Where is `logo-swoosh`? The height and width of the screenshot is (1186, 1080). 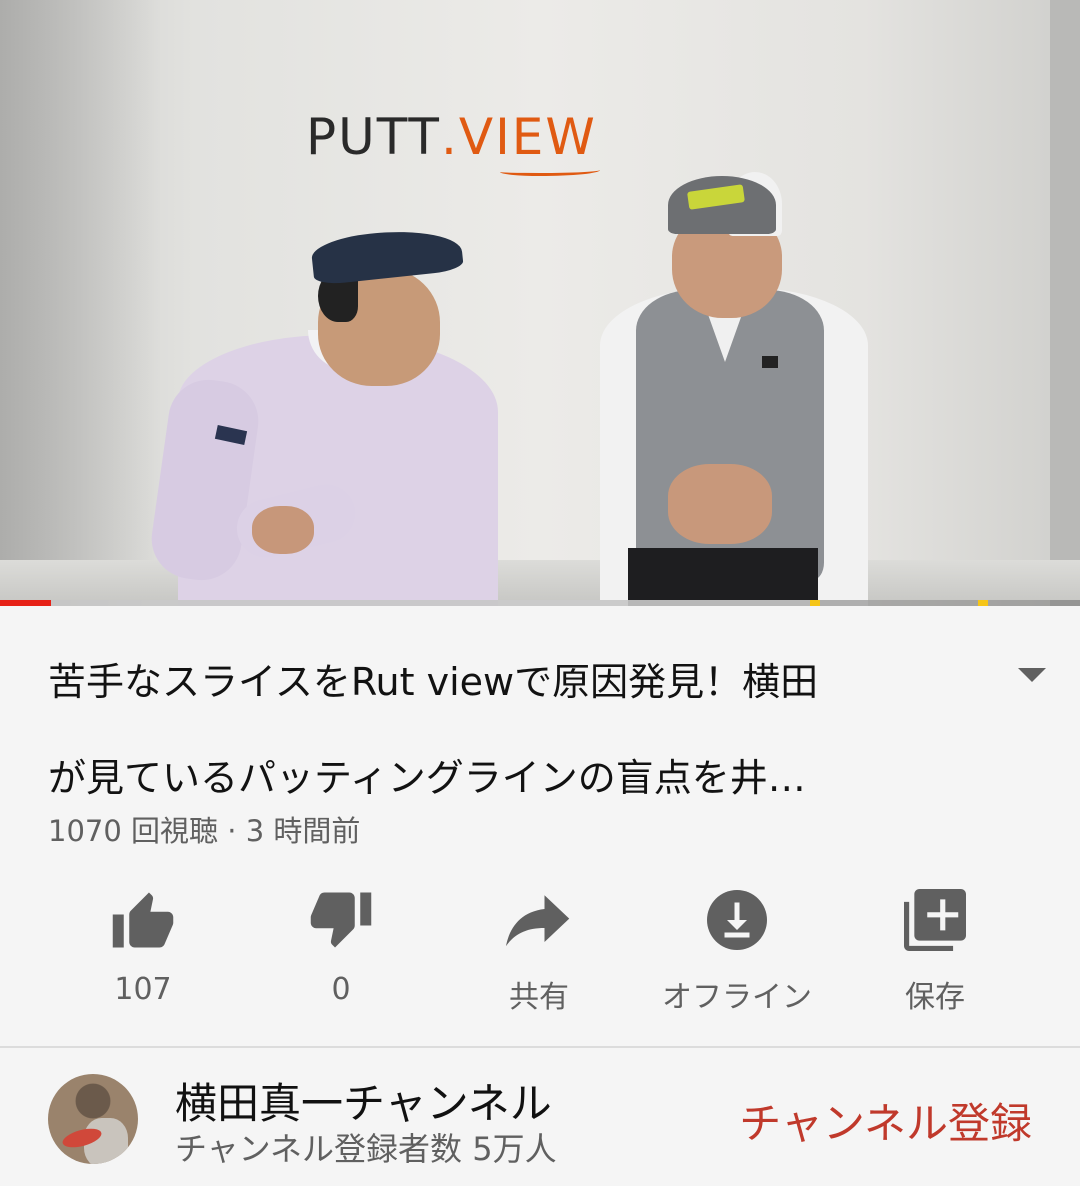 logo-swoosh is located at coordinates (550, 171).